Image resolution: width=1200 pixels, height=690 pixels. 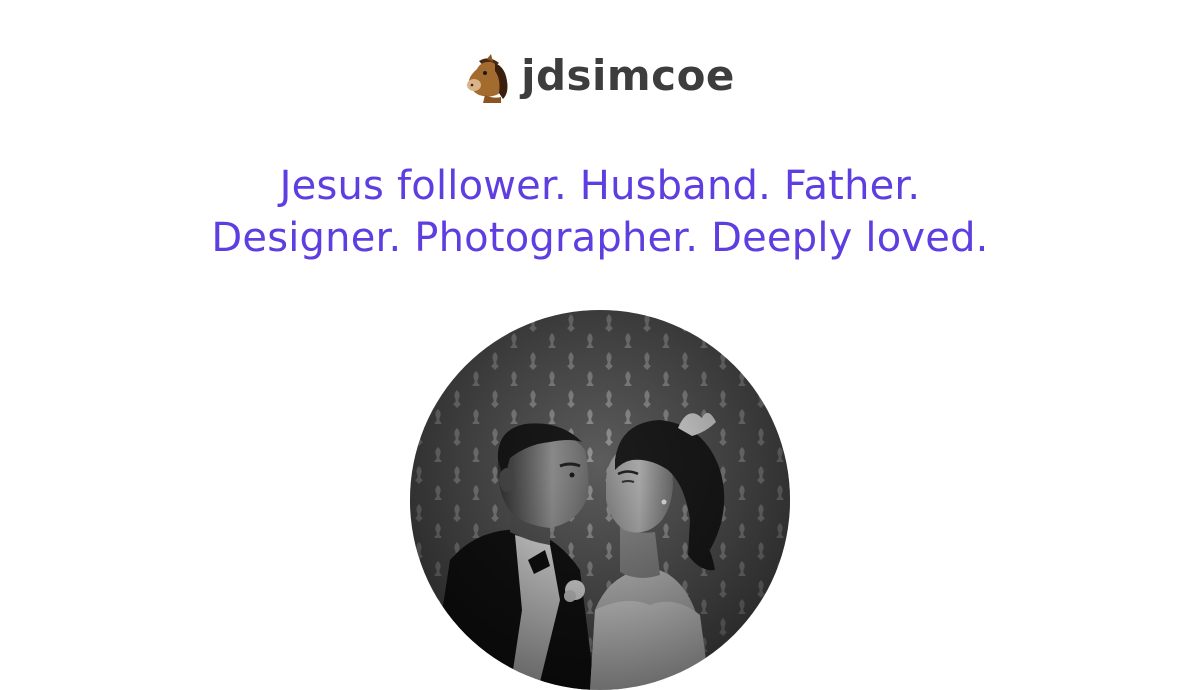 What do you see at coordinates (600, 238) in the screenshot?
I see `bio-line-2: Designer. Photographer. Deeply loved.` at bounding box center [600, 238].